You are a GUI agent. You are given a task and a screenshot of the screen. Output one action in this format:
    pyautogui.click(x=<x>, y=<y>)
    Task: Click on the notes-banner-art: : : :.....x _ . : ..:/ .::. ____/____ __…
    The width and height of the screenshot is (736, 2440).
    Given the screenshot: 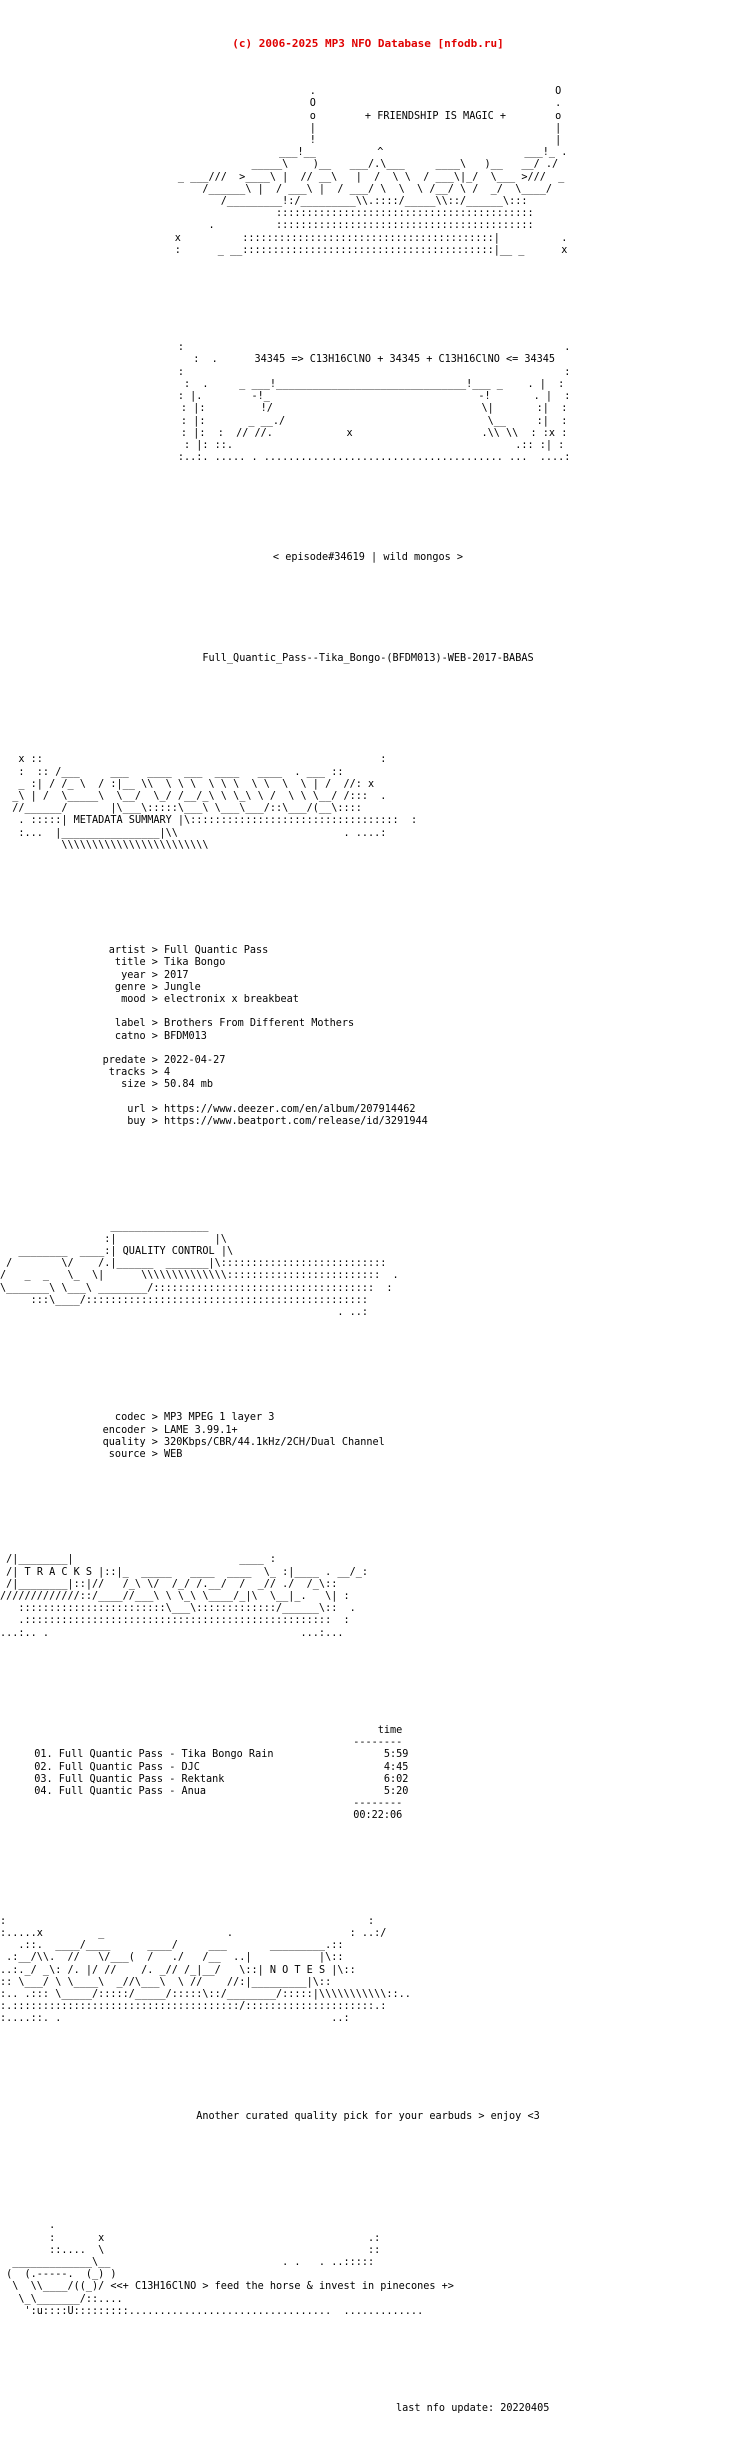 What is the action you would take?
    pyautogui.click(x=205, y=1970)
    